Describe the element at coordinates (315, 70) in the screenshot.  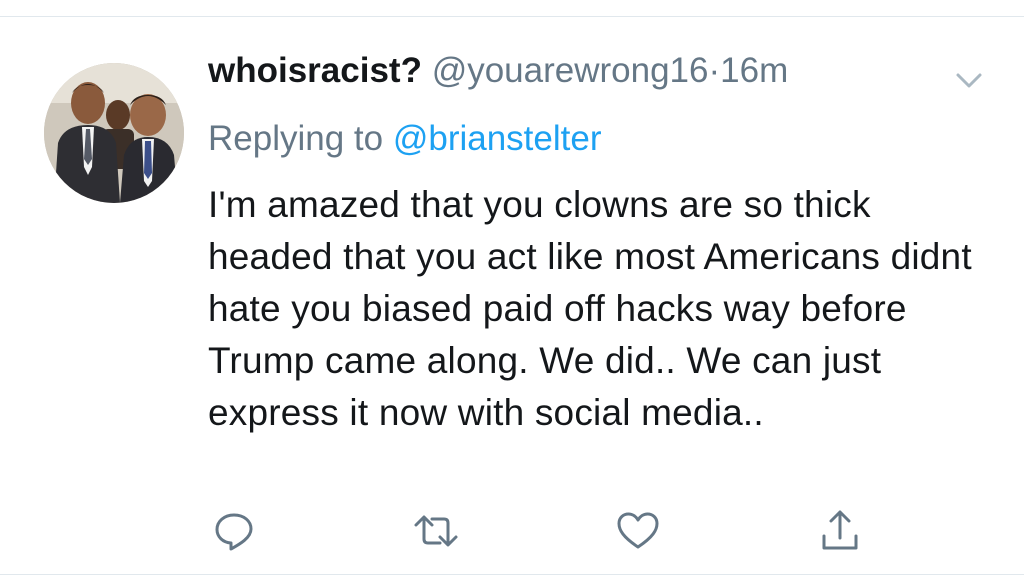
I see `display-name: whoisracist?` at that location.